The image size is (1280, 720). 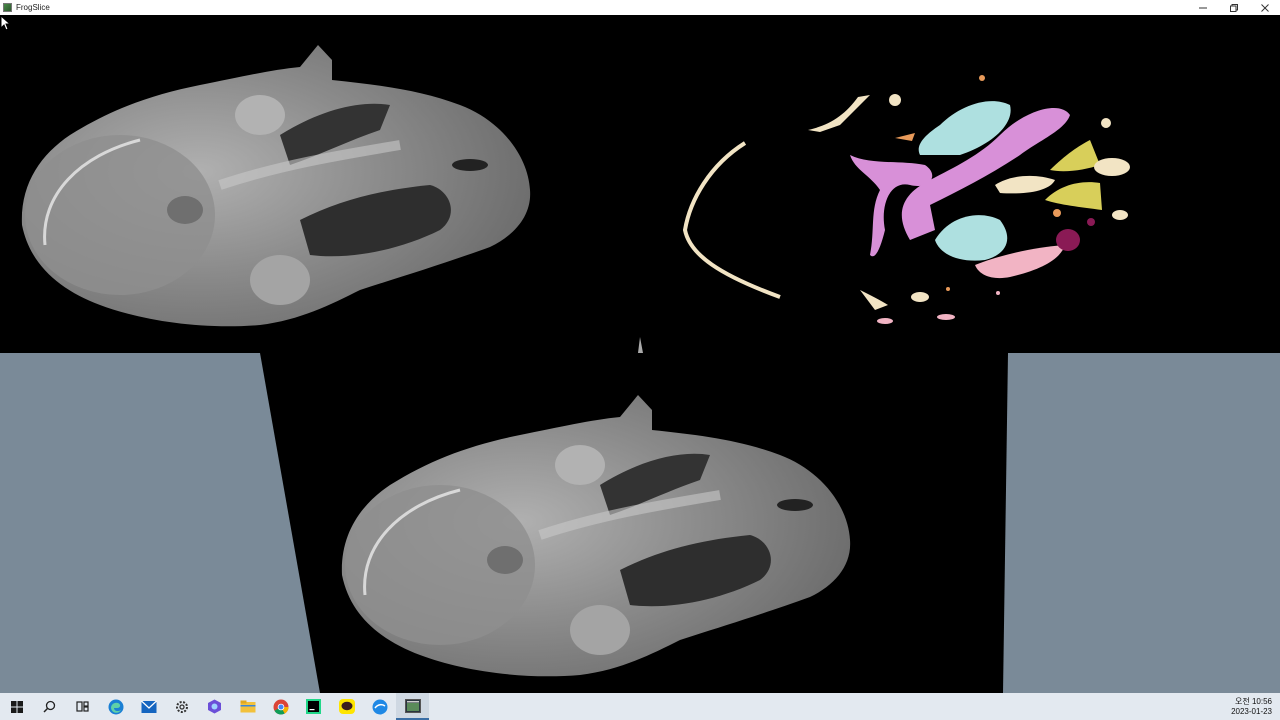 I want to click on search-button, so click(x=49, y=706).